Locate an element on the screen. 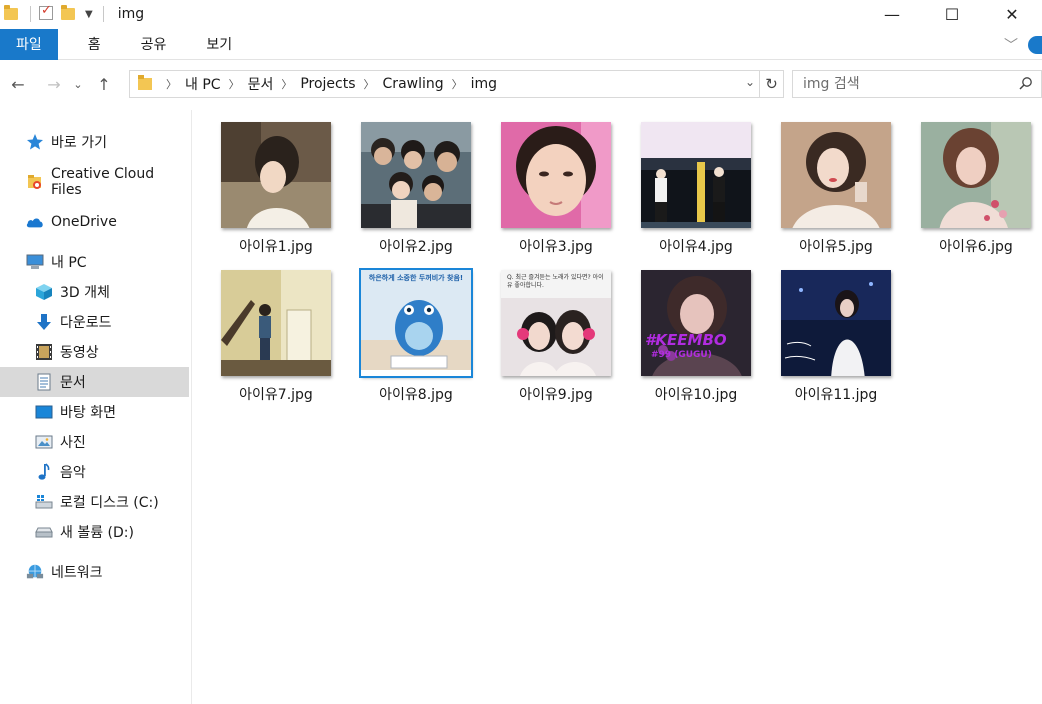 This screenshot has height=704, width=1042. computer-icon is located at coordinates (35, 262).